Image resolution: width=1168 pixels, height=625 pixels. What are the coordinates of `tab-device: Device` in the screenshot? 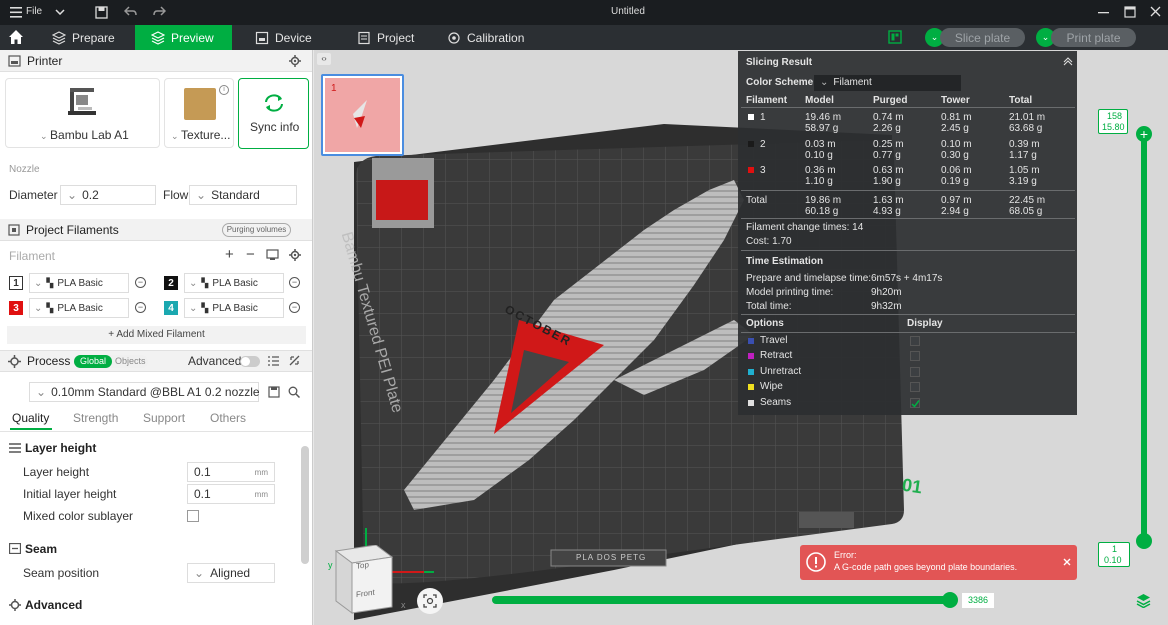 It's located at (283, 37).